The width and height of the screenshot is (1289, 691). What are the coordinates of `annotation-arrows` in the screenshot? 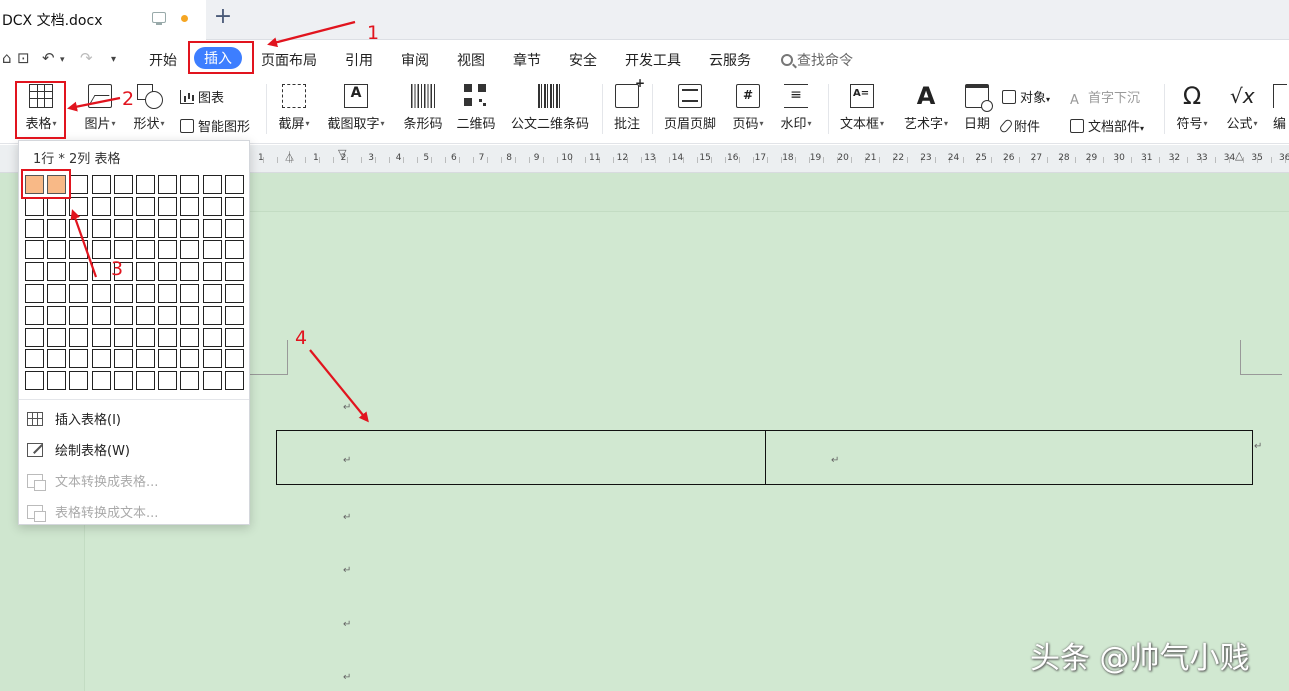 It's located at (218, 221).